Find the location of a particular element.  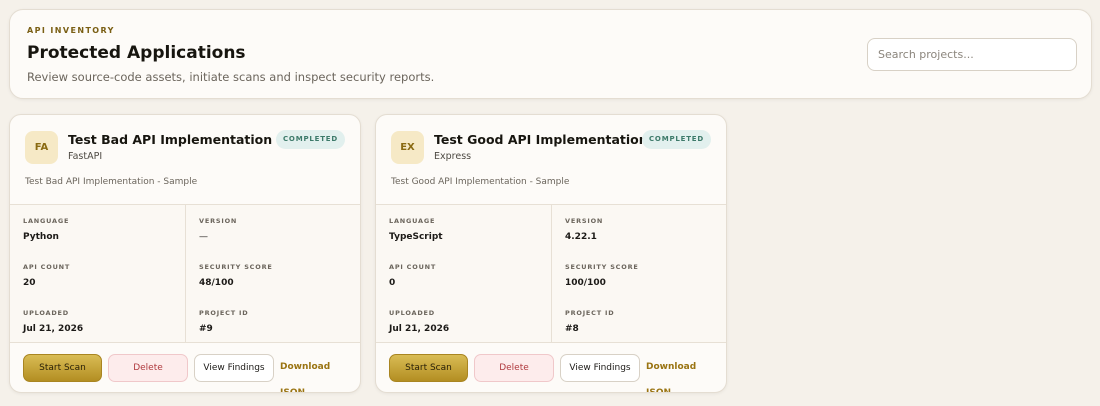

language-value: TypeScript is located at coordinates (416, 237).